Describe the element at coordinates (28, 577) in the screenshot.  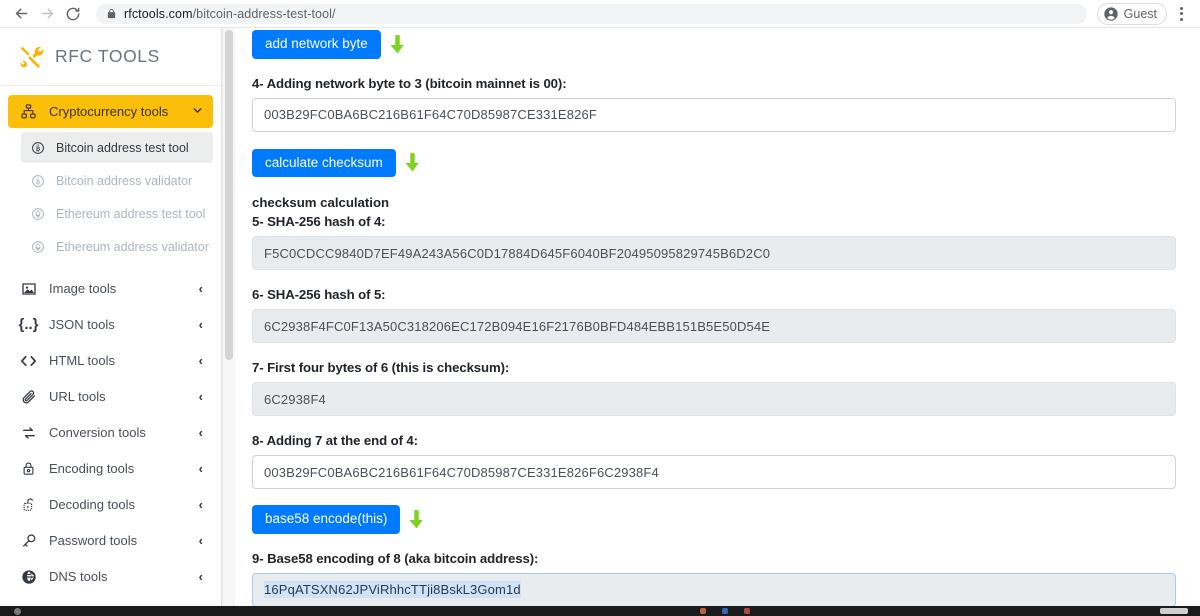
I see `globe-icon` at that location.